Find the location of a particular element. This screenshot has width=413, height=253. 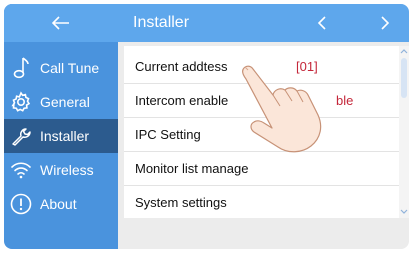

back-arrow-icon is located at coordinates (60, 23).